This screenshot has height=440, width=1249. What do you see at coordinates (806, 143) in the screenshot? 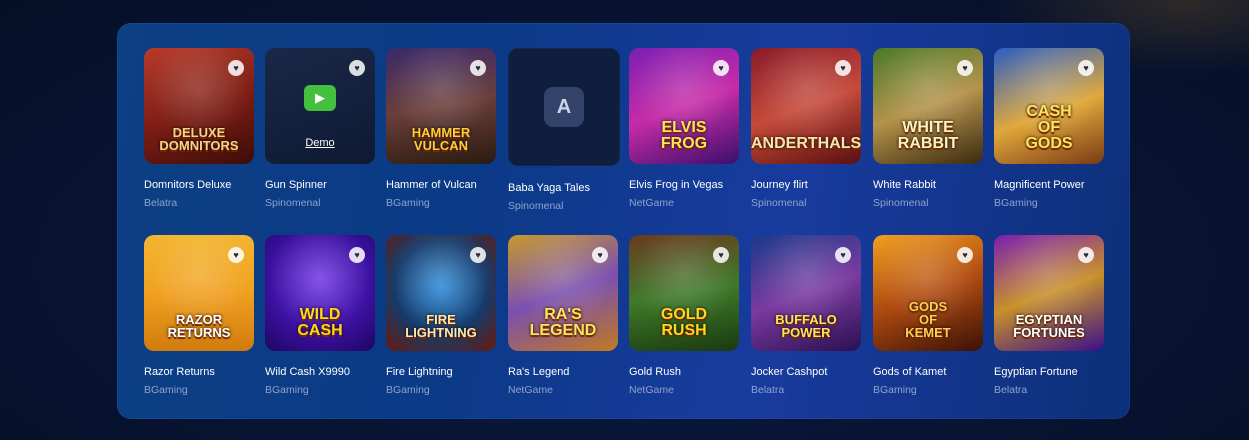
I see `game-logo: ANDERTHALS` at bounding box center [806, 143].